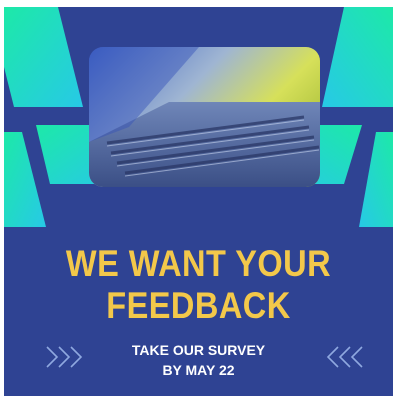 The width and height of the screenshot is (397, 400). What do you see at coordinates (64, 357) in the screenshot?
I see `chevron-right-triple-icon` at bounding box center [64, 357].